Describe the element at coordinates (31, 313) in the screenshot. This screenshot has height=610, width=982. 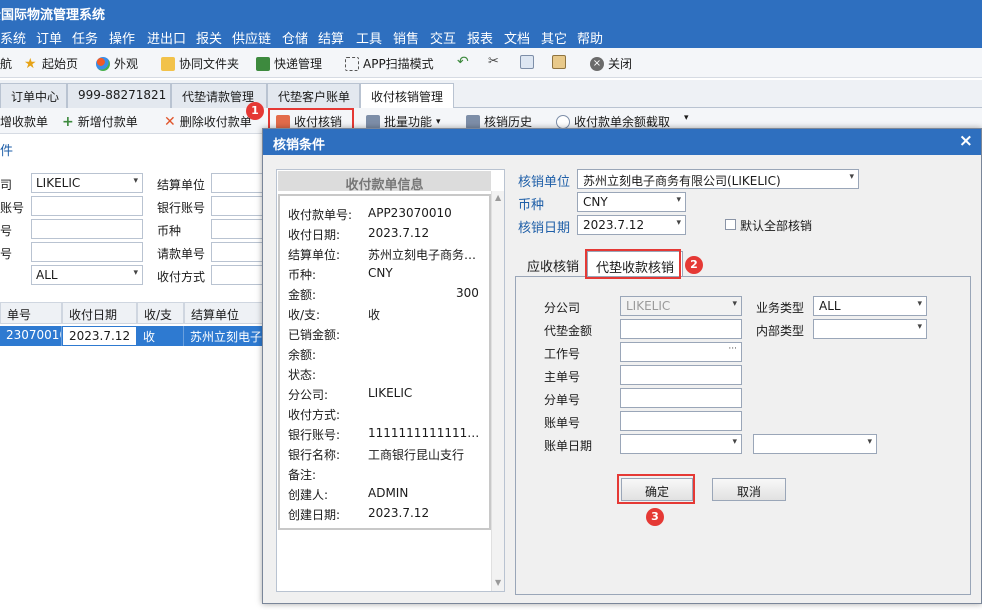
I see `grid-header: 单号` at that location.